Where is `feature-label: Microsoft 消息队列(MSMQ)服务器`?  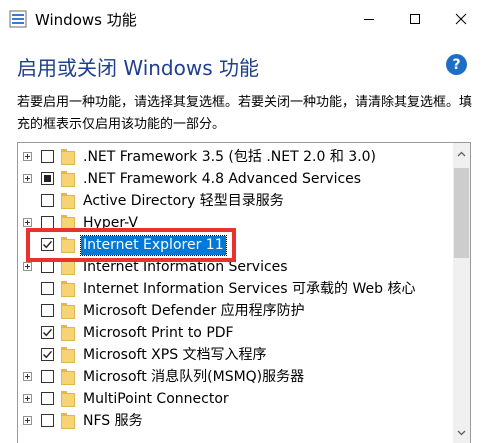 feature-label: Microsoft 消息队列(MSMQ)服务器 is located at coordinates (194, 377).